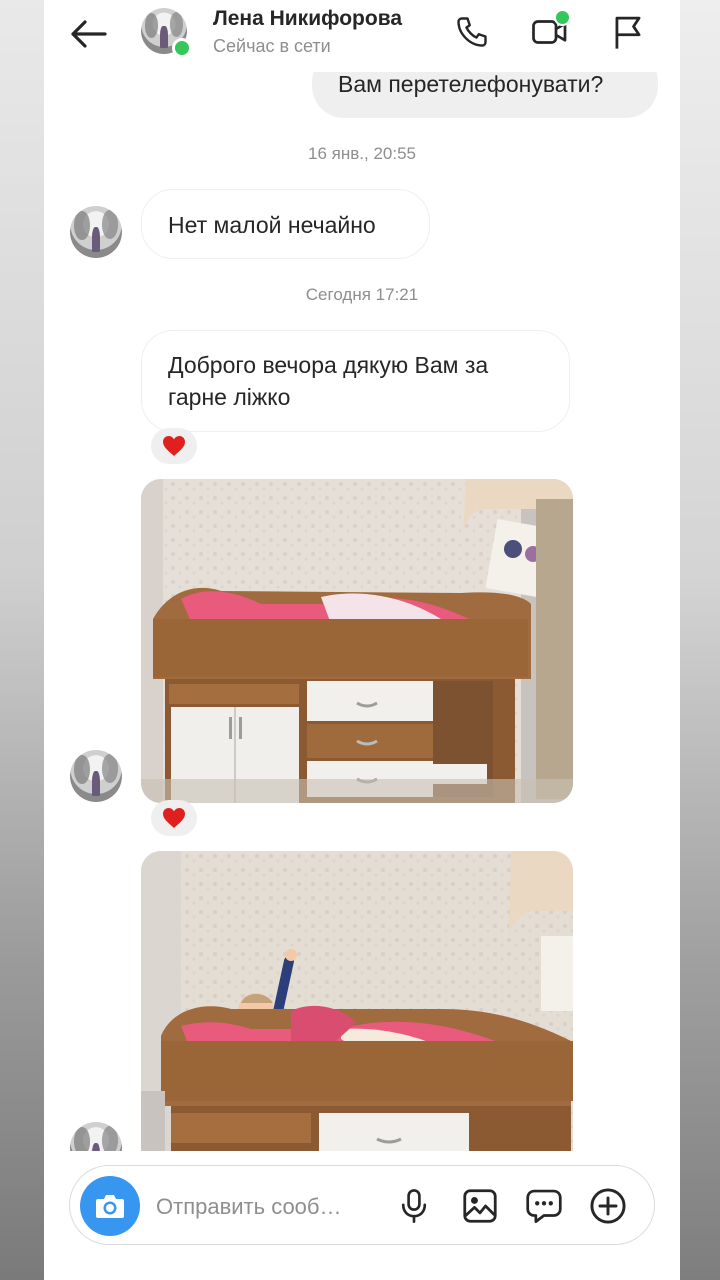 The image size is (720, 1280). I want to click on gallery-icon, so click(480, 1206).